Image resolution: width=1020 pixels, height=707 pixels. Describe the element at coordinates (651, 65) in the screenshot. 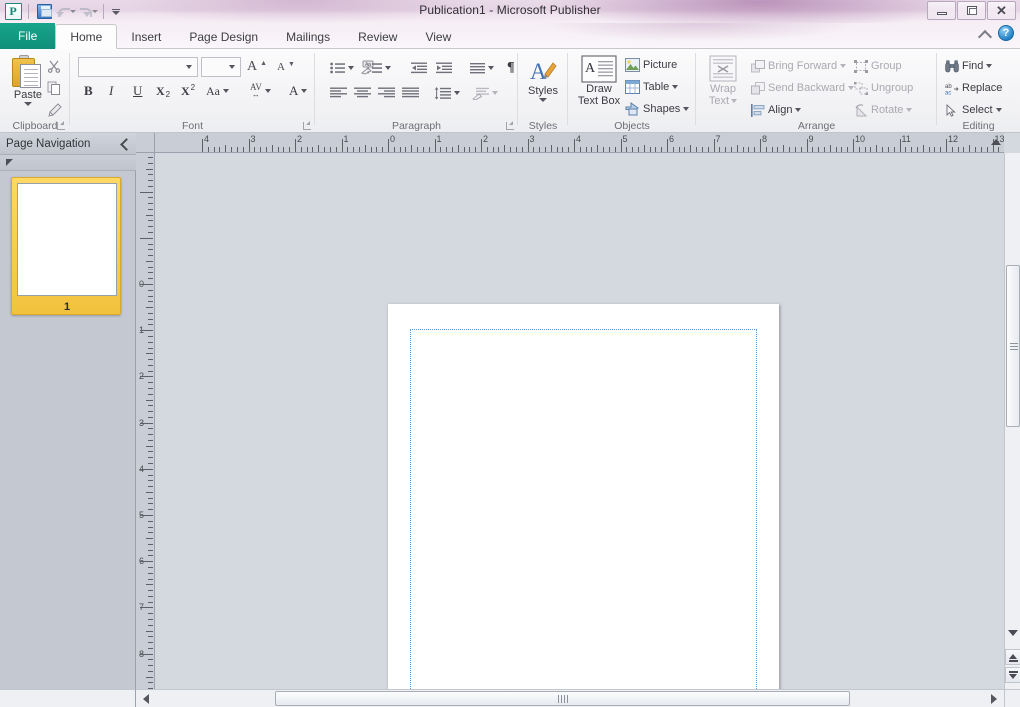

I see `picture-button: Picture` at that location.